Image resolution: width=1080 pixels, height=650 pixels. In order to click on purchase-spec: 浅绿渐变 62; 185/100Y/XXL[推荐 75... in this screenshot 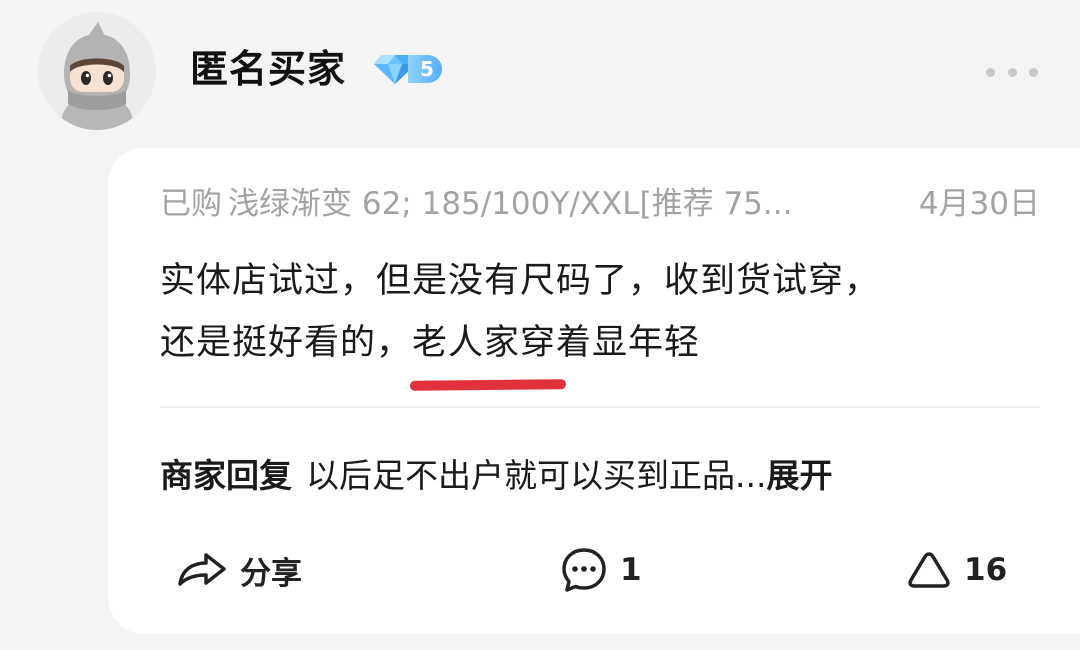, I will do `click(510, 204)`.